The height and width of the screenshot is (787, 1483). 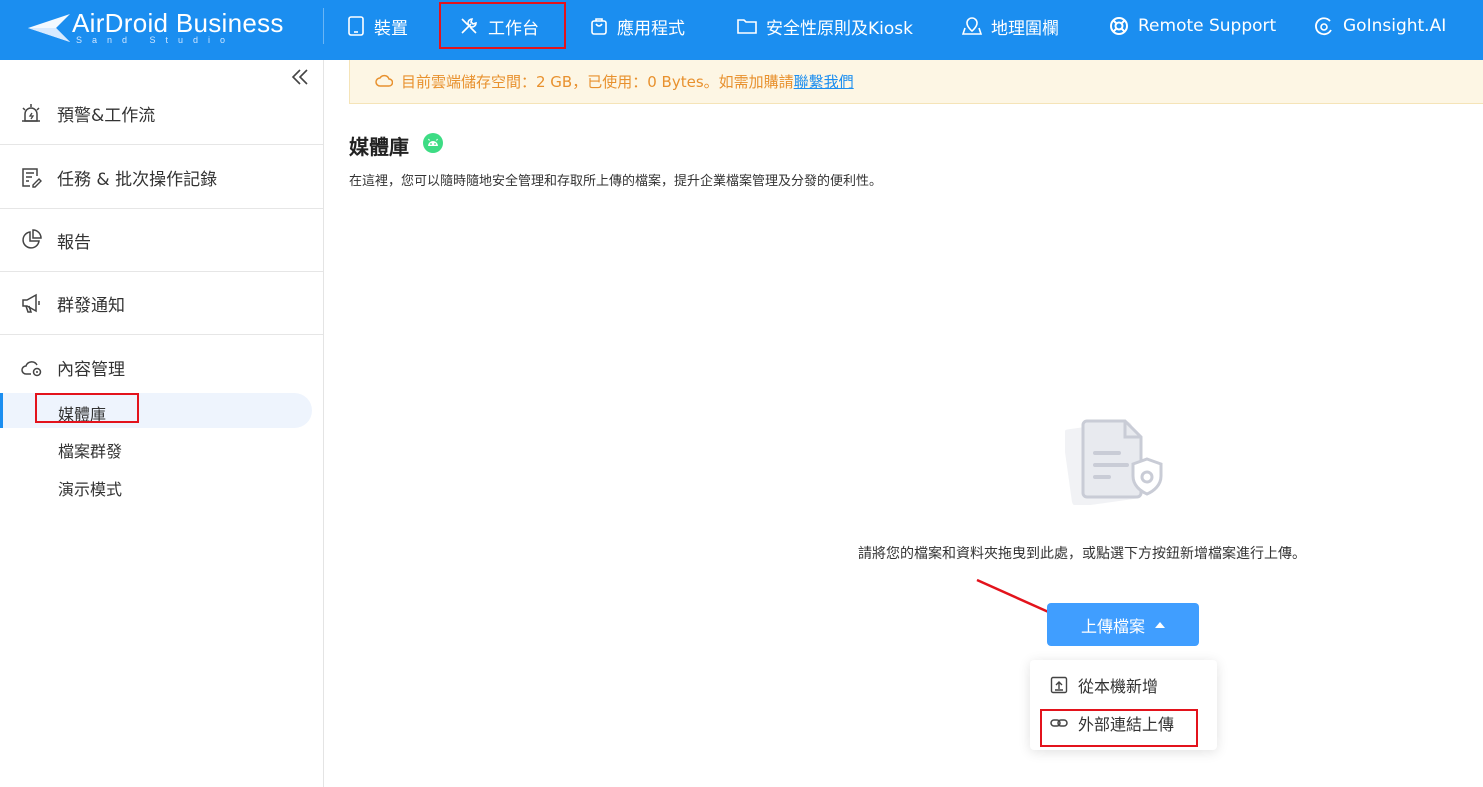 I want to click on android-icon, so click(x=433, y=143).